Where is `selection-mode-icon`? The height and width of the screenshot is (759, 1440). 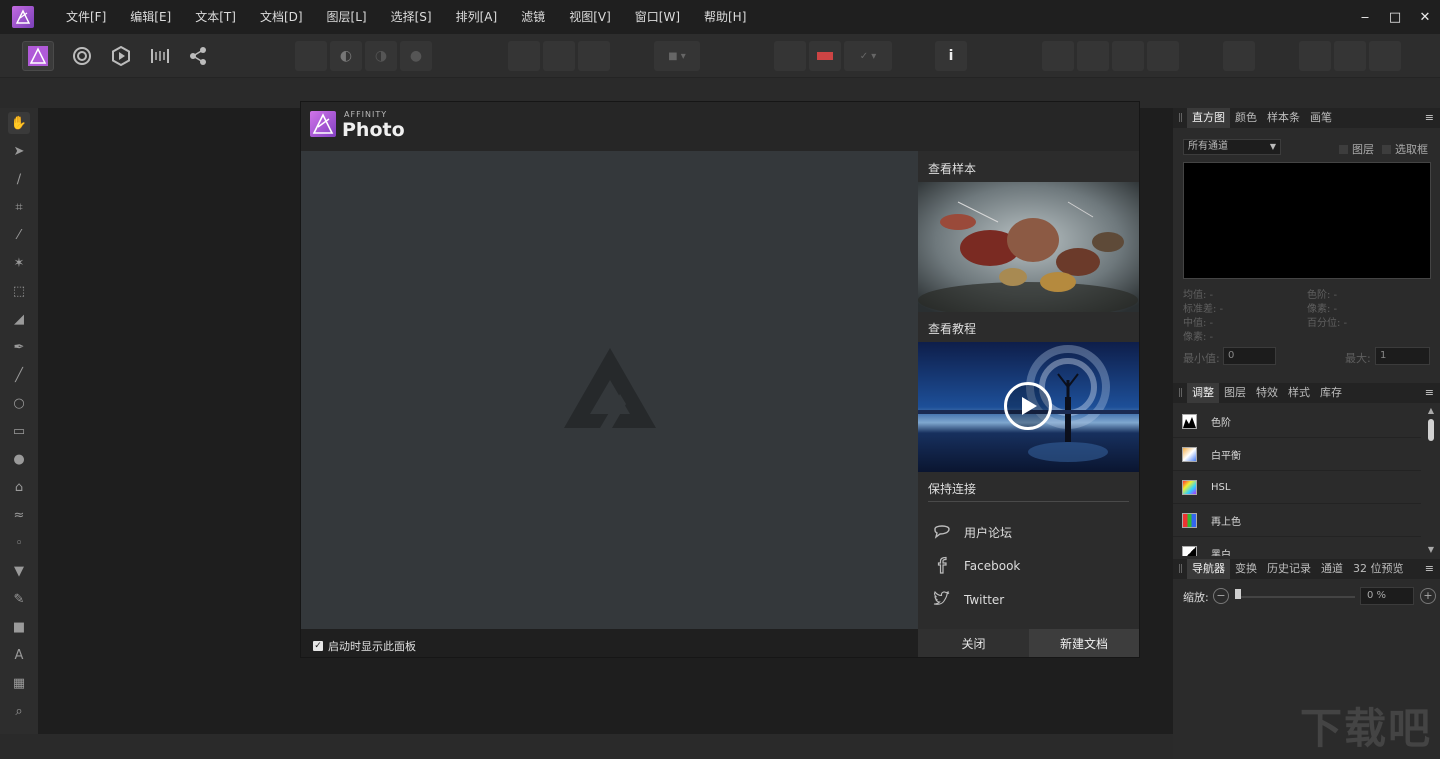 selection-mode-icon is located at coordinates (524, 56).